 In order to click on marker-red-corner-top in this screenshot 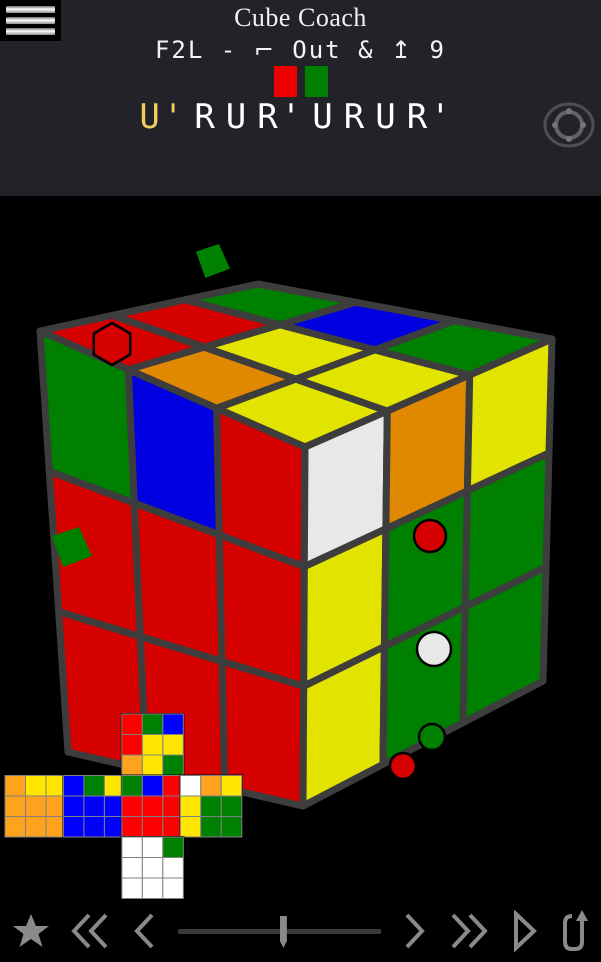, I will do `click(112, 344)`.